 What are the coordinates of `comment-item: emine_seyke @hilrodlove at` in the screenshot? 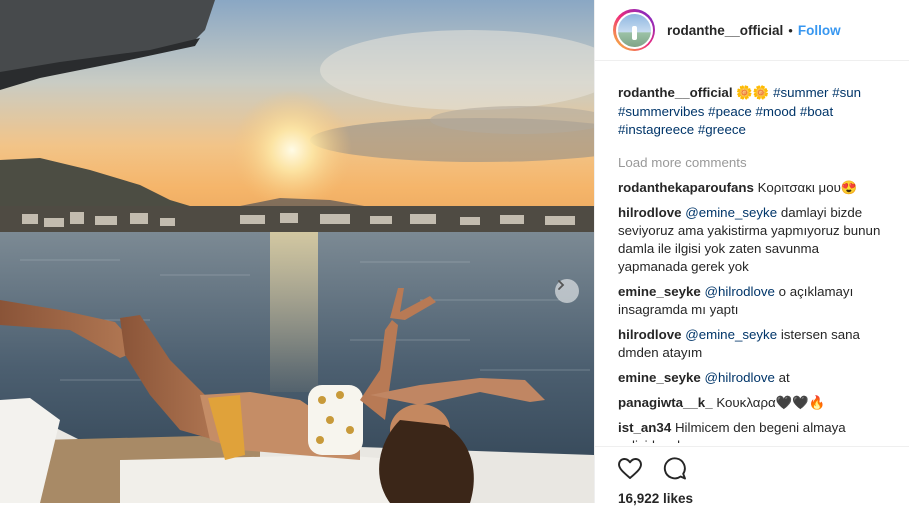 It's located at (752, 378).